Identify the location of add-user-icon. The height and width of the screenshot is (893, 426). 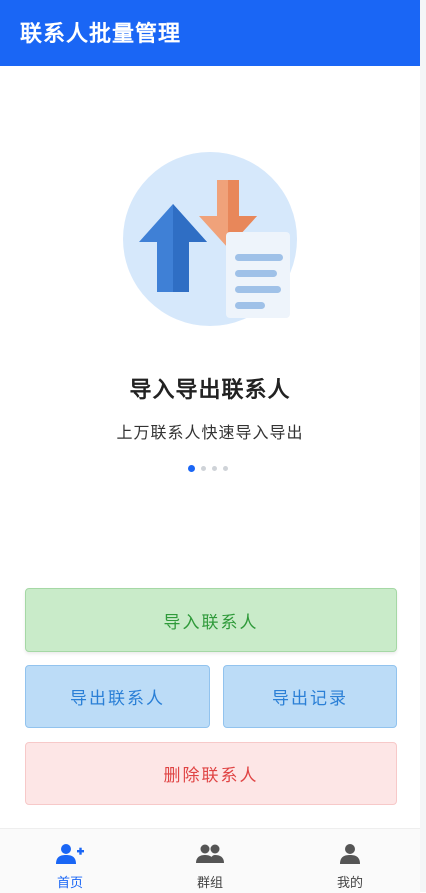
(70, 854).